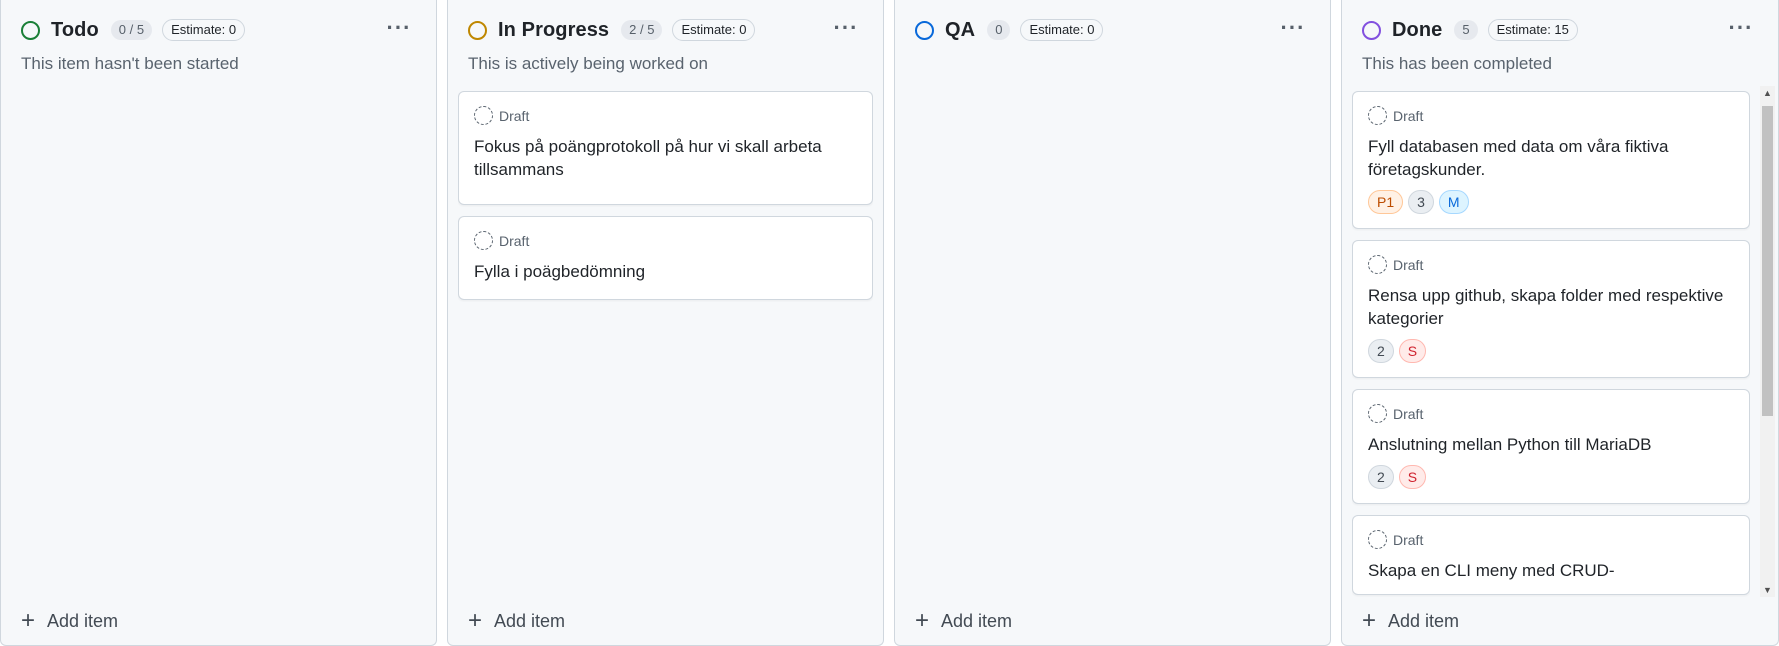 The height and width of the screenshot is (646, 1779). I want to click on card-title: Skapa en CLI meny med CRUD-, so click(1551, 570).